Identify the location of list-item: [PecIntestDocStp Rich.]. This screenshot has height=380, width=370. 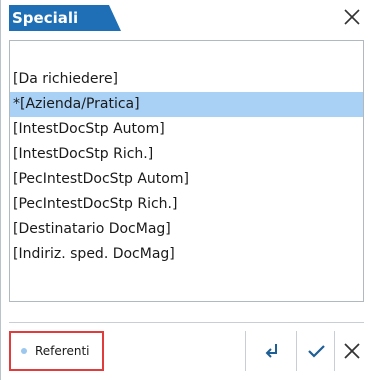
(186, 204).